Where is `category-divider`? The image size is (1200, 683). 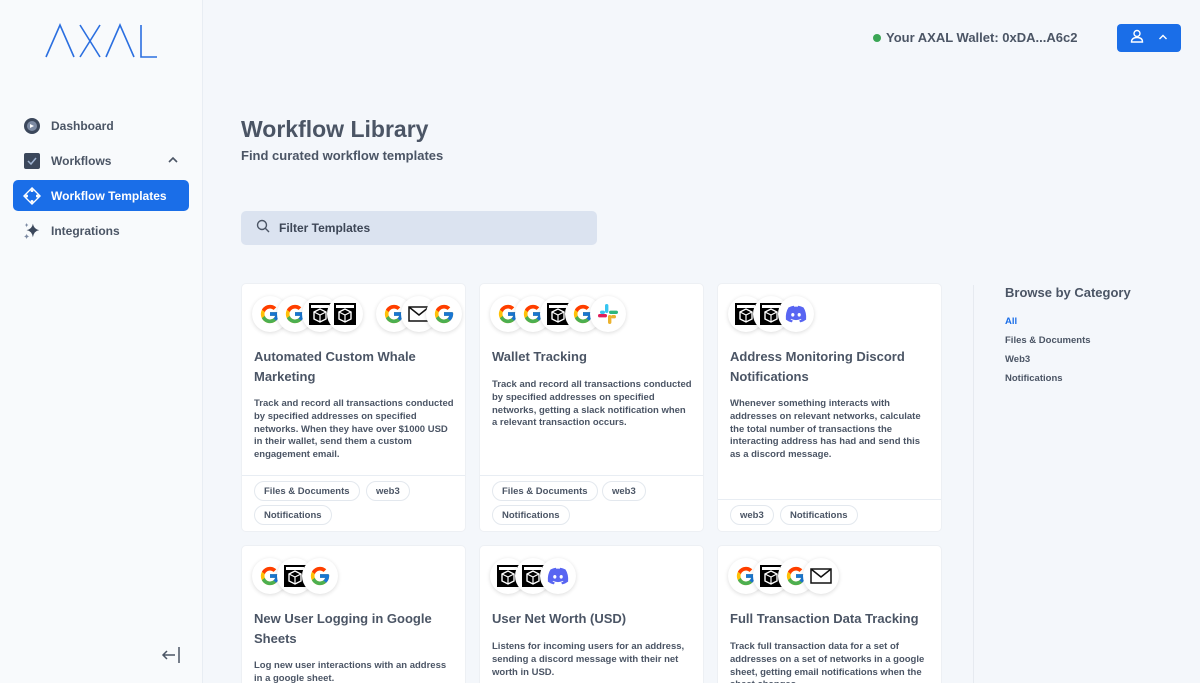 category-divider is located at coordinates (973, 484).